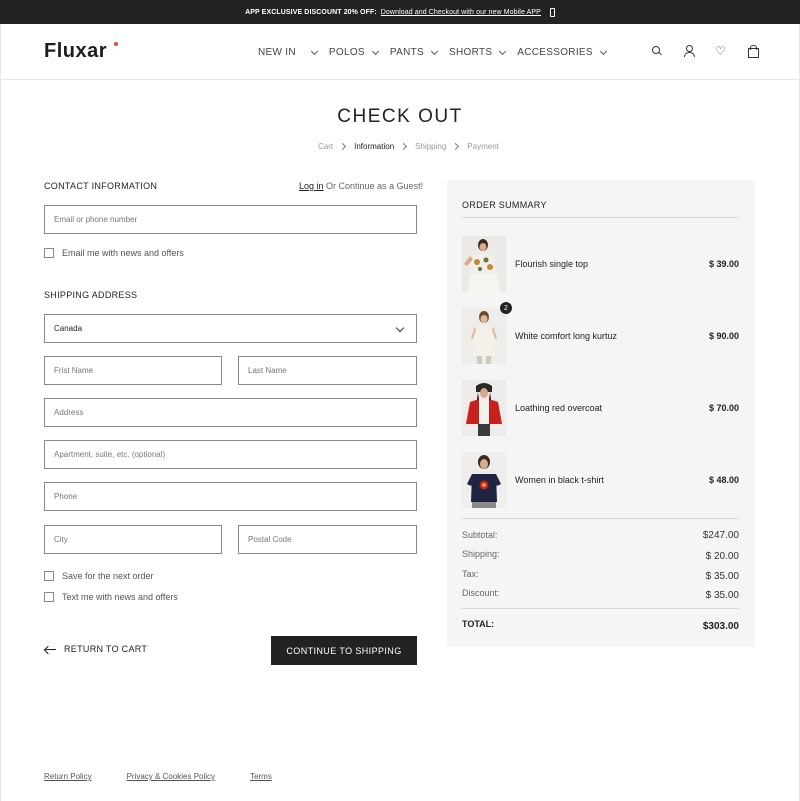 This screenshot has width=800, height=801. Describe the element at coordinates (559, 480) in the screenshot. I see `item-name: Women in black t-shirt` at that location.